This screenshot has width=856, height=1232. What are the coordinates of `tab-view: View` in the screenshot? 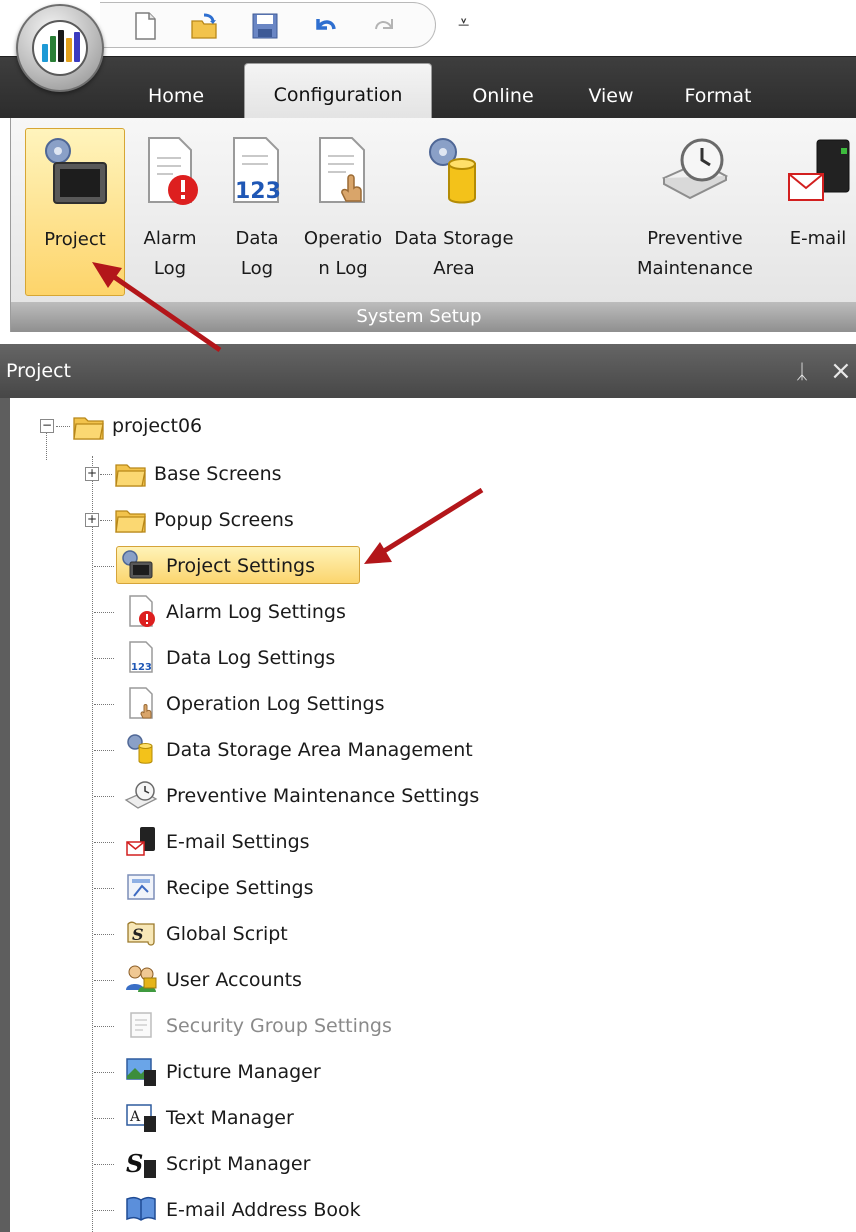 It's located at (611, 97).